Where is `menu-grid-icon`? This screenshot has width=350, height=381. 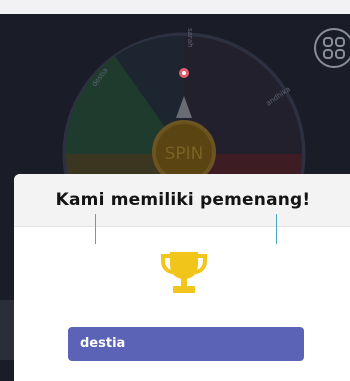 menu-grid-icon is located at coordinates (334, 48).